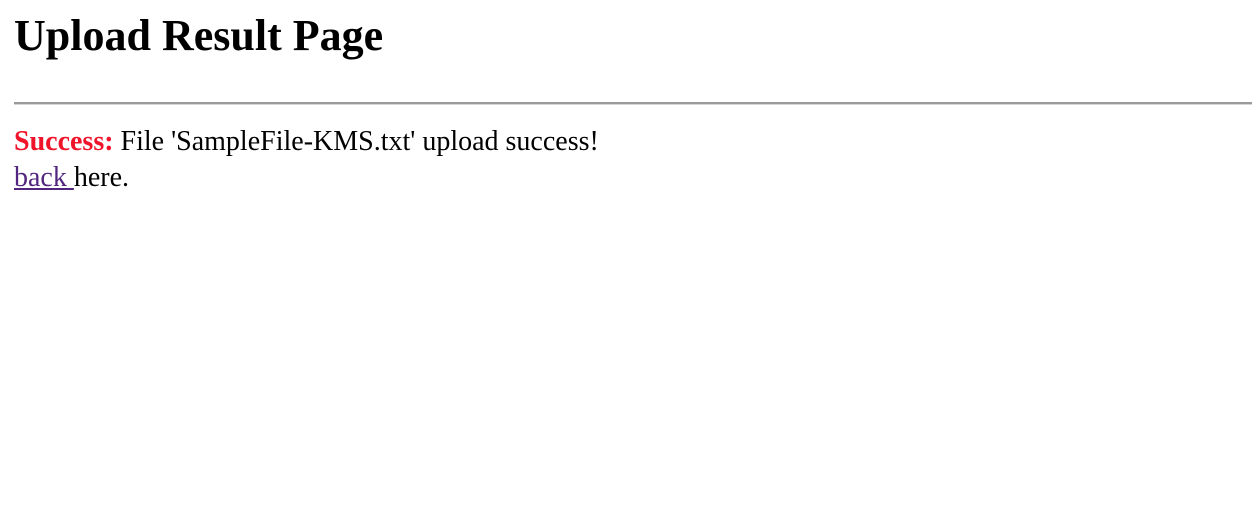 The height and width of the screenshot is (506, 1252). I want to click on back-suffix-text: here., so click(101, 177).